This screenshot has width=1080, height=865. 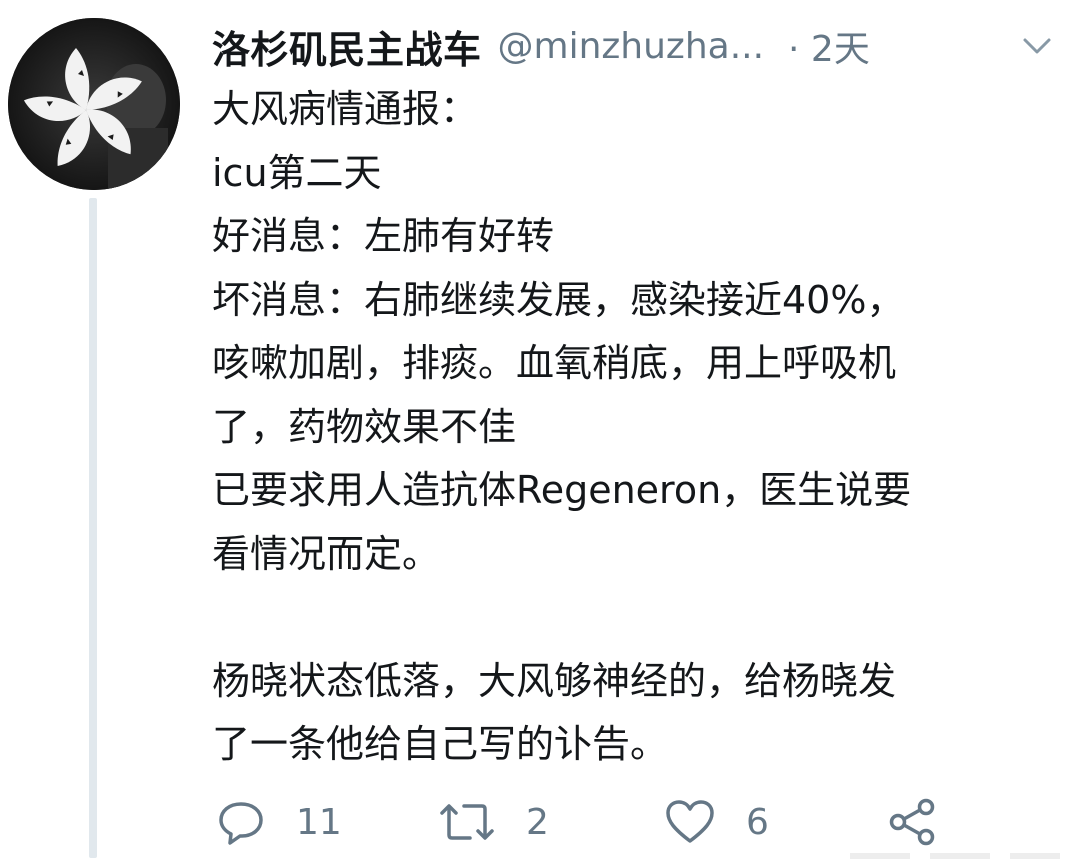 I want to click on tweet-header: 洛杉矶民主战车 @minzhuzha... · 2天, so click(x=642, y=46).